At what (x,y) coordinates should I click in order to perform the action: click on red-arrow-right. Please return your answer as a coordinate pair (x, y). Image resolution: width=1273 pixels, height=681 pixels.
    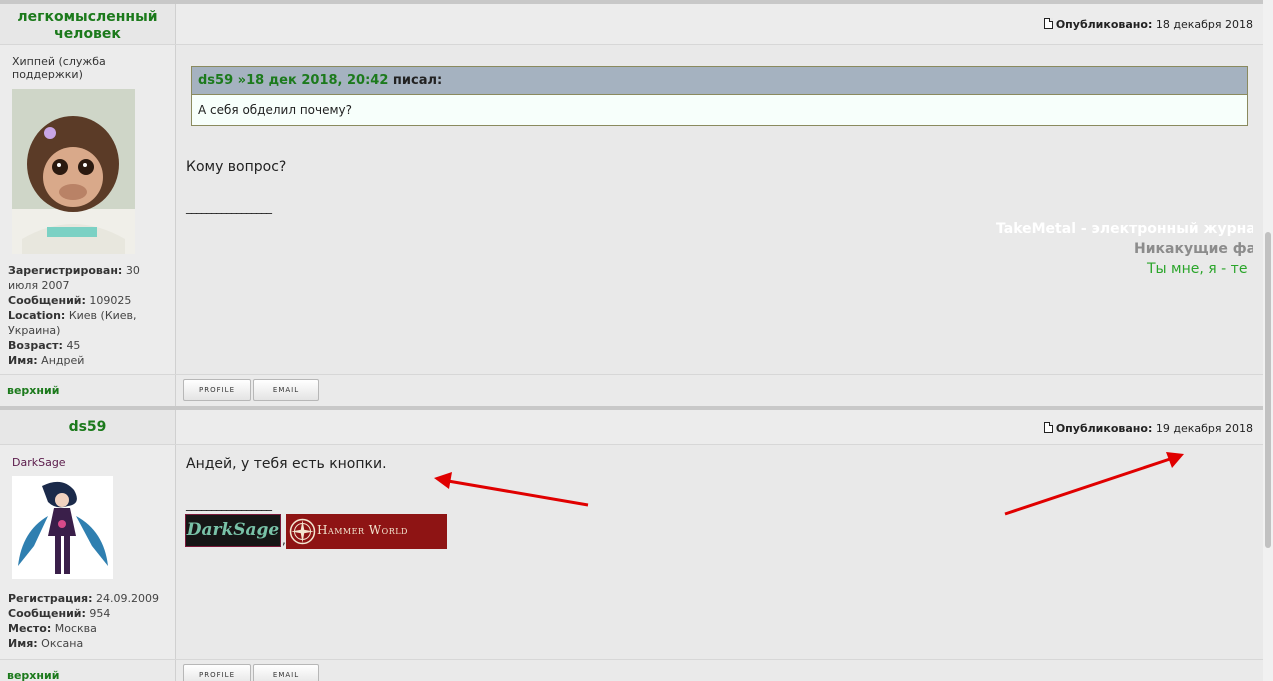
    Looking at the image, I should click on (1094, 484).